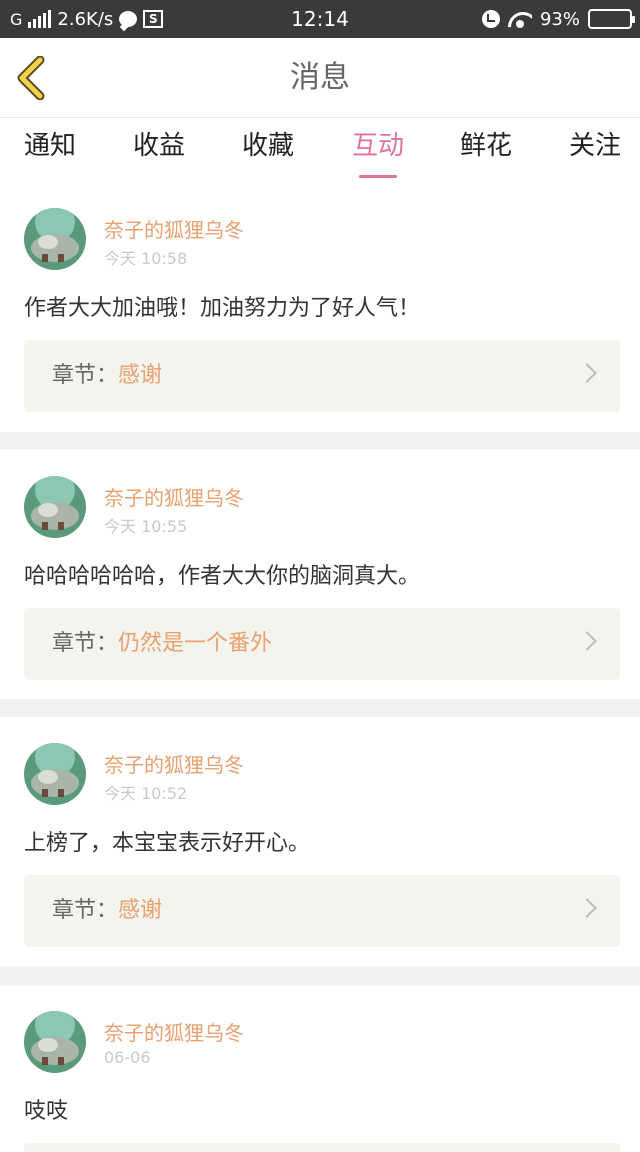 Image resolution: width=640 pixels, height=1152 pixels. What do you see at coordinates (167, 843) in the screenshot?
I see `message-content: 上榜了，本宝宝表示好开心。` at bounding box center [167, 843].